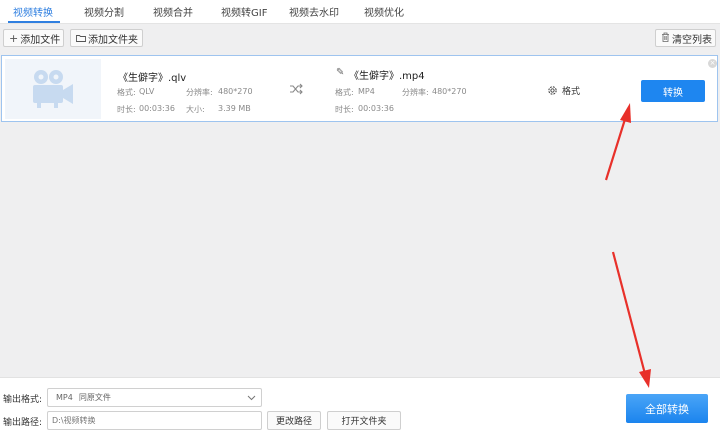 Image resolution: width=720 pixels, height=433 pixels. I want to click on edit-name-icon: ✎, so click(340, 72).